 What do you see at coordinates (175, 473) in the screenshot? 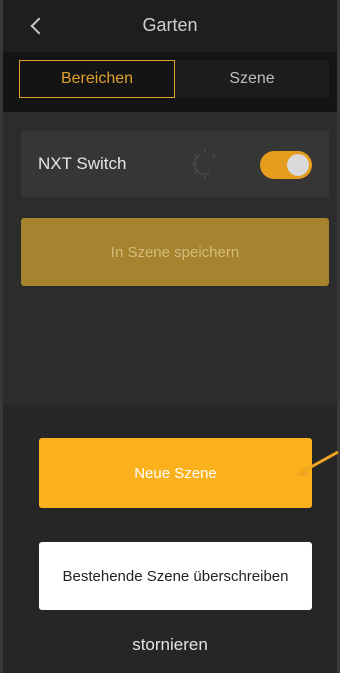
I see `new-scene-button: Neue Szene` at bounding box center [175, 473].